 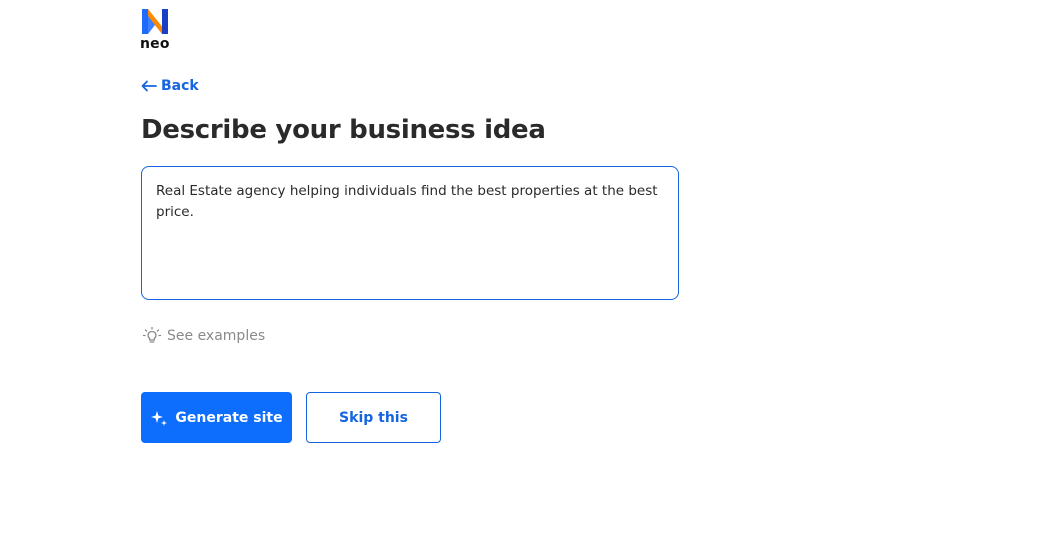 What do you see at coordinates (159, 418) in the screenshot?
I see `sparkle-icon` at bounding box center [159, 418].